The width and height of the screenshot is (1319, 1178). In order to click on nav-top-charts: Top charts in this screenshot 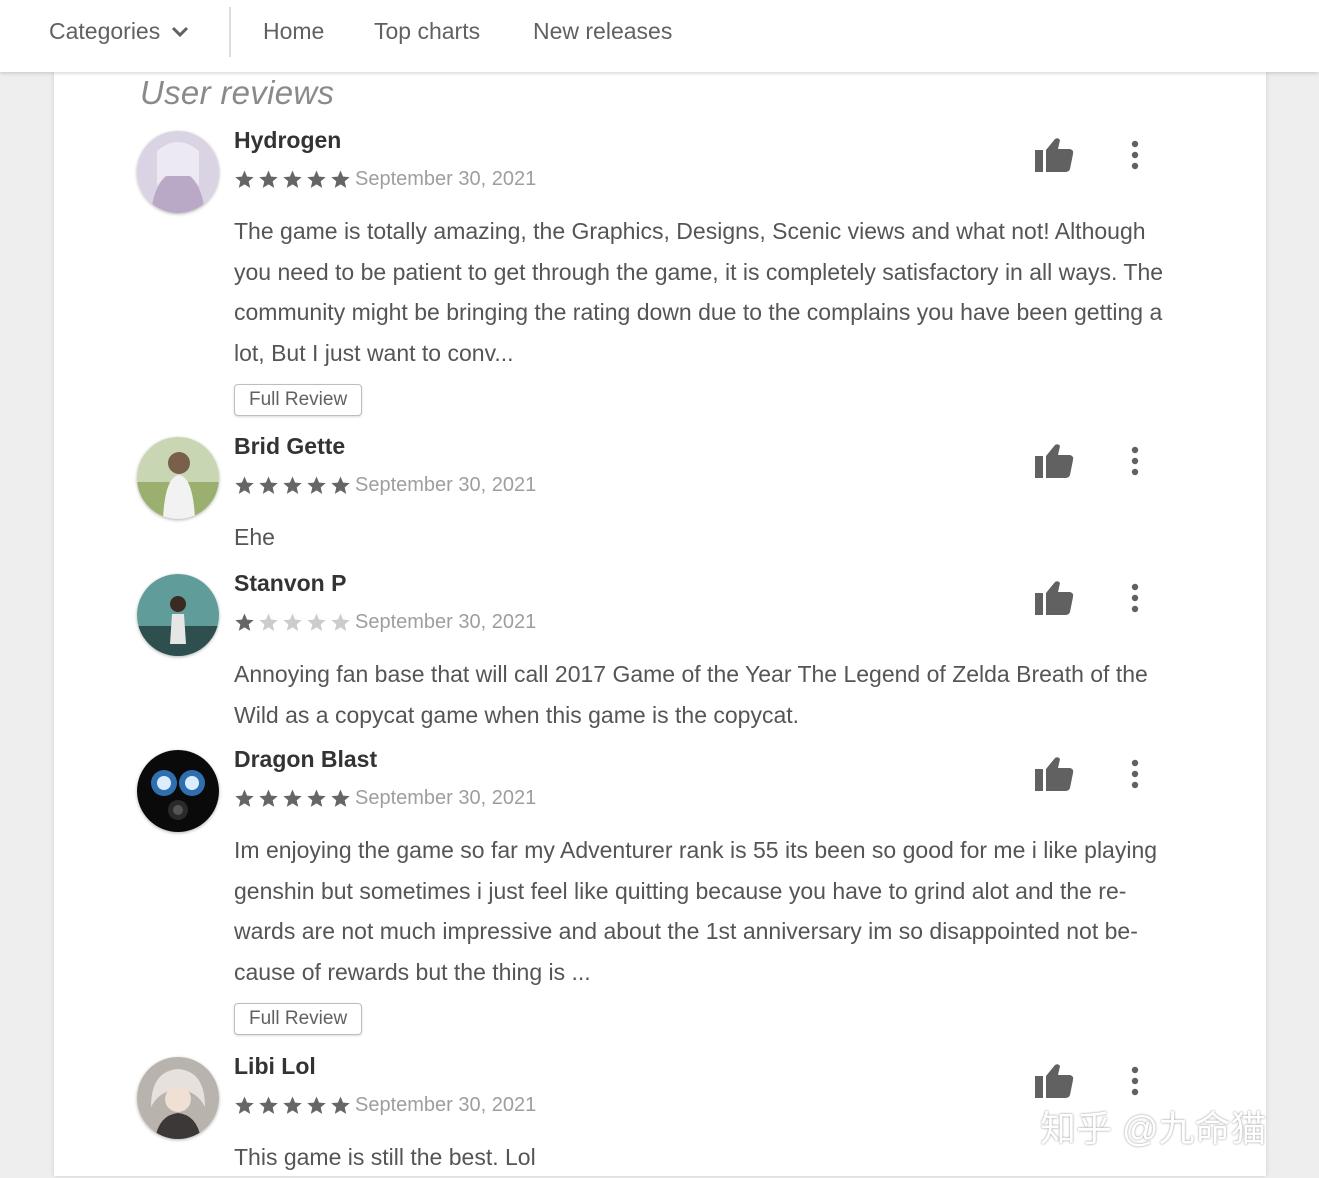, I will do `click(427, 31)`.